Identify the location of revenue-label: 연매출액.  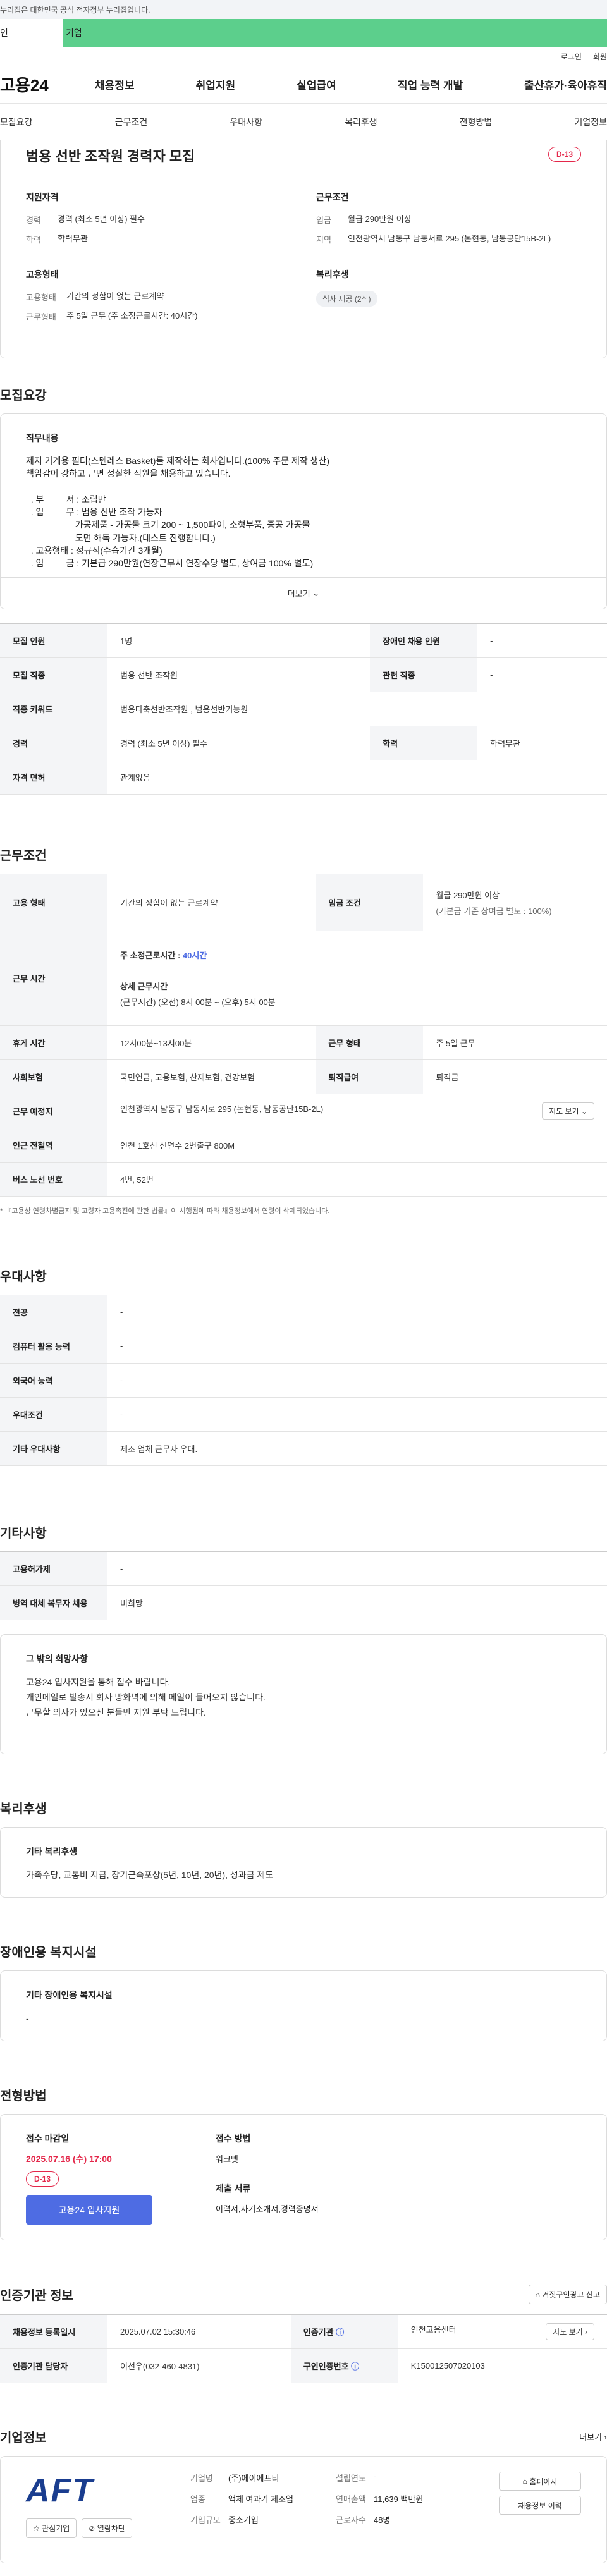
(351, 2499).